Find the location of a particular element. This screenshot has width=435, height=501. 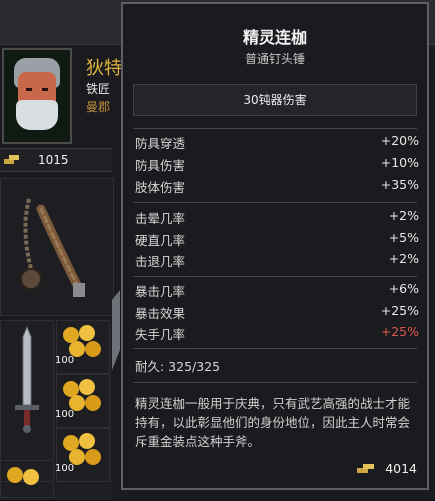

inventory-grid: 100 100 100 is located at coordinates (56, 410).